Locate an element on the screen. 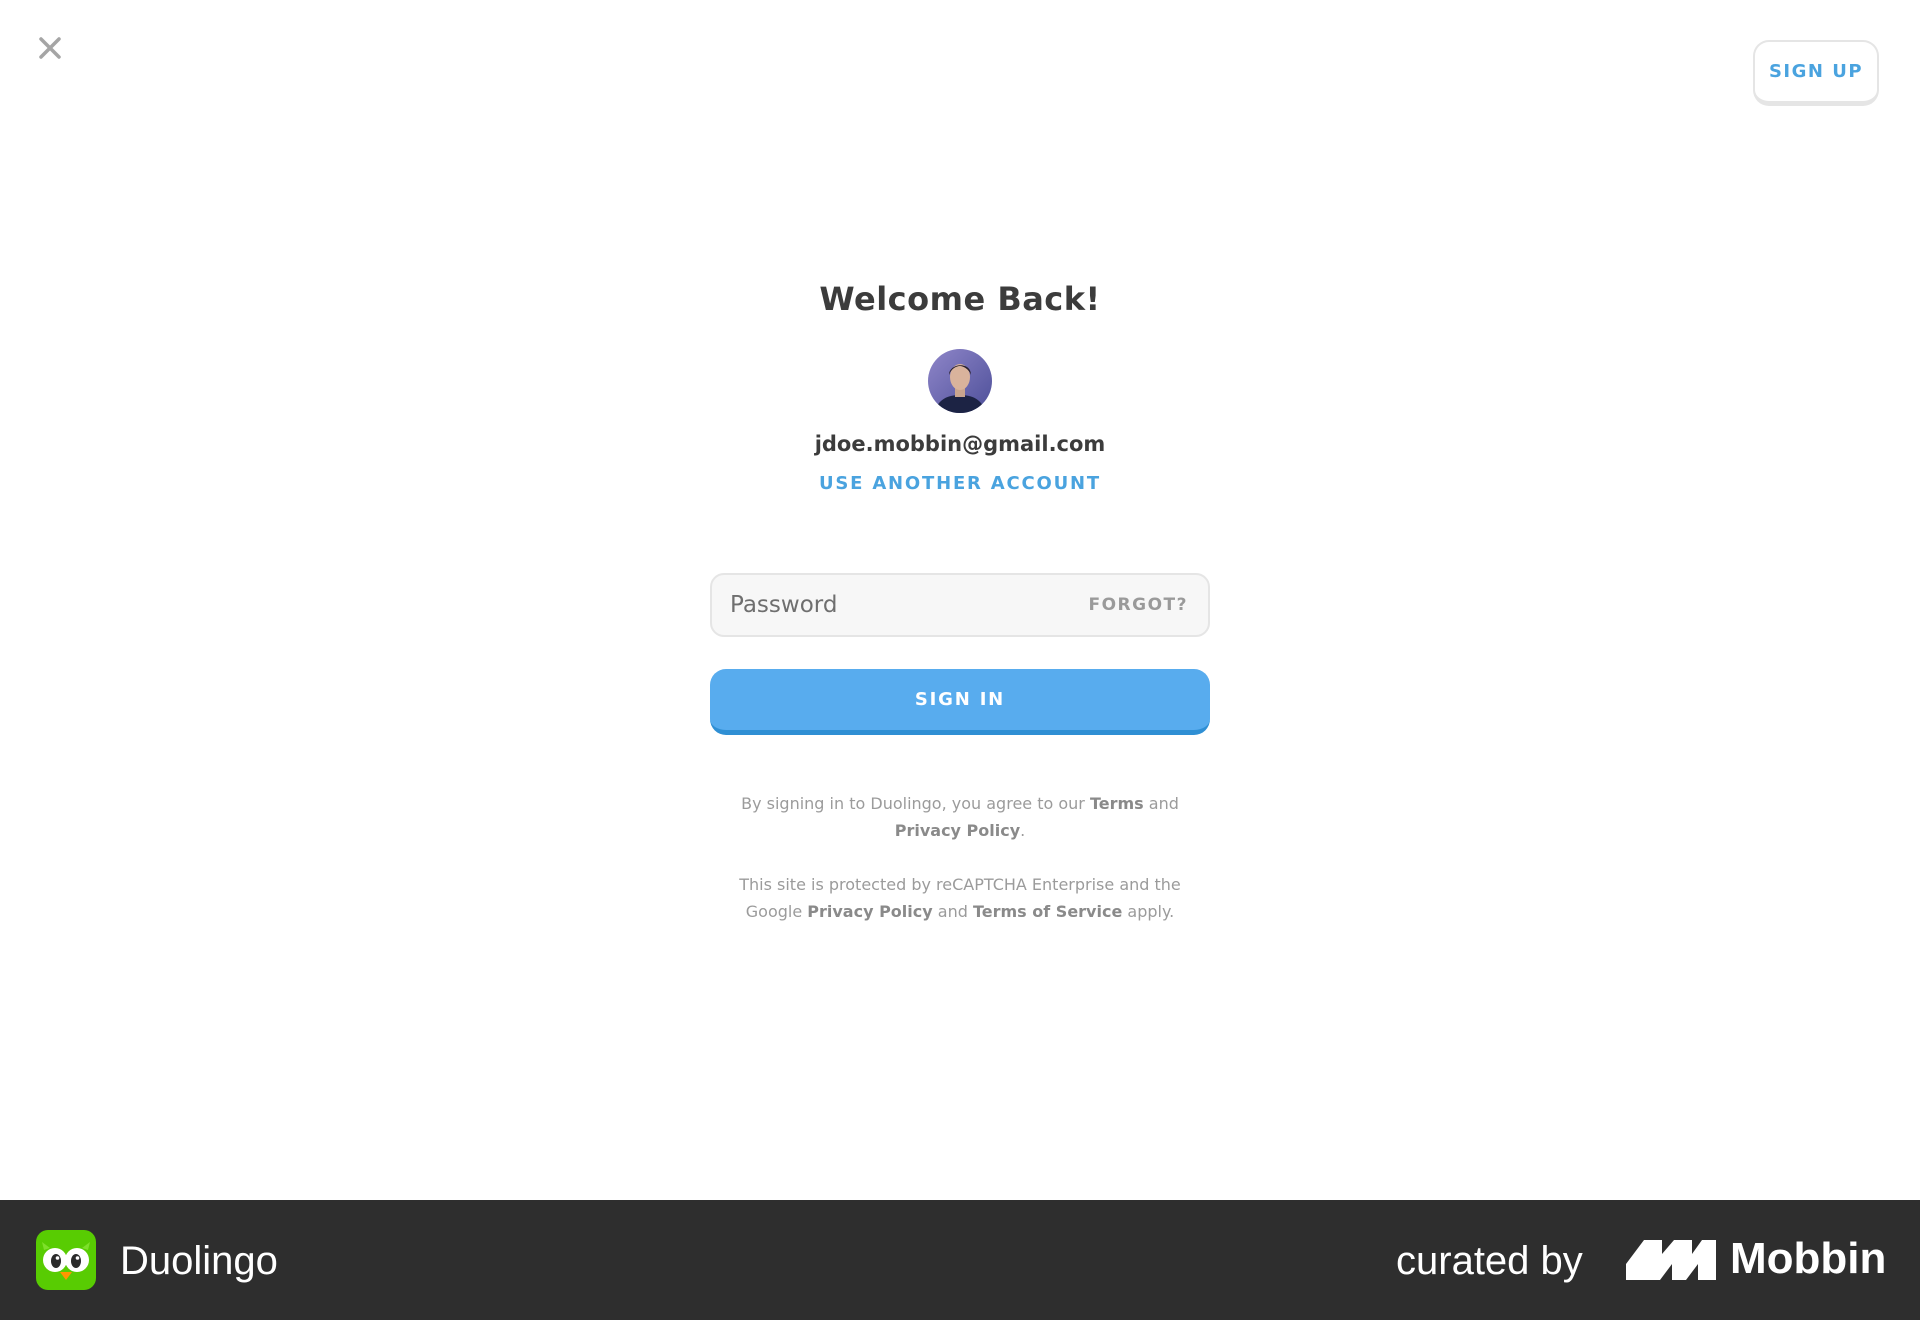  account-email: jdoe.mobbin@gmail.com is located at coordinates (960, 444).